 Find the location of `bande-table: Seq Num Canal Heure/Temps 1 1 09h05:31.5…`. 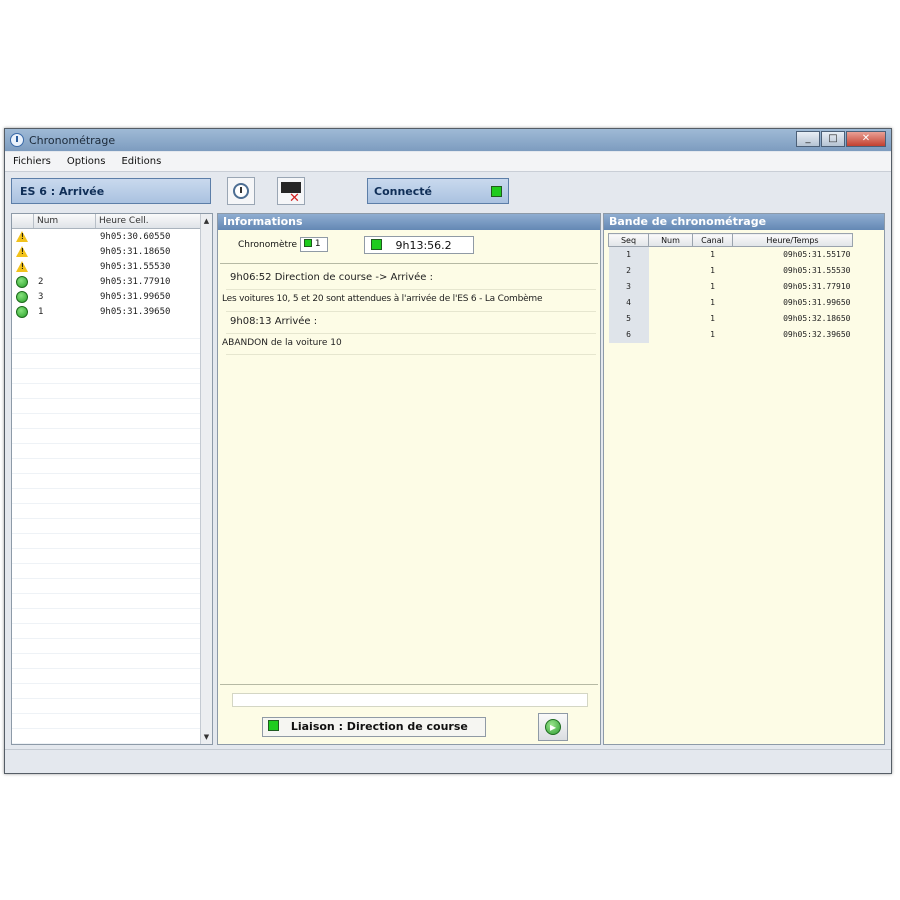

bande-table: Seq Num Canal Heure/Temps 1 1 09h05:31.5… is located at coordinates (730, 288).